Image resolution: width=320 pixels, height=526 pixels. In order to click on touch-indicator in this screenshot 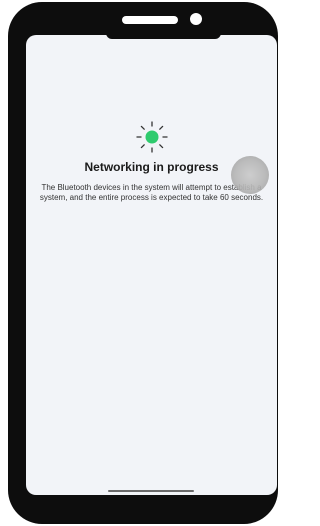, I will do `click(250, 175)`.